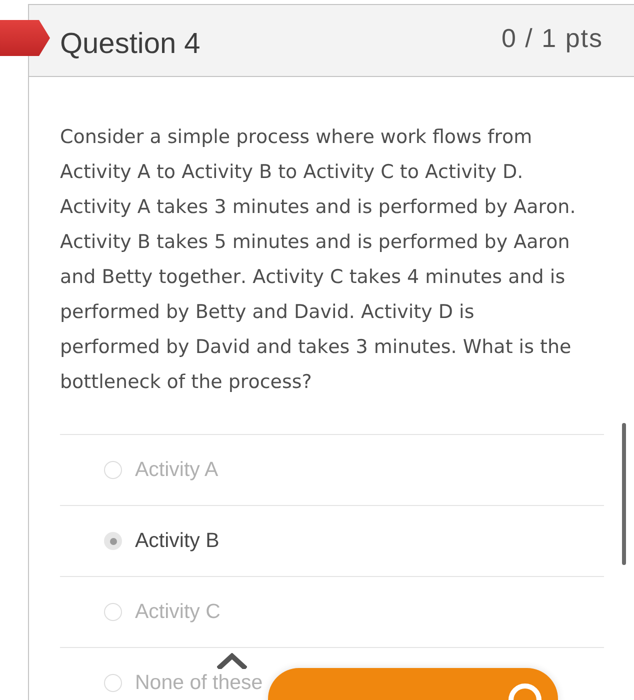  I want to click on answer-label: Activity A, so click(176, 470).